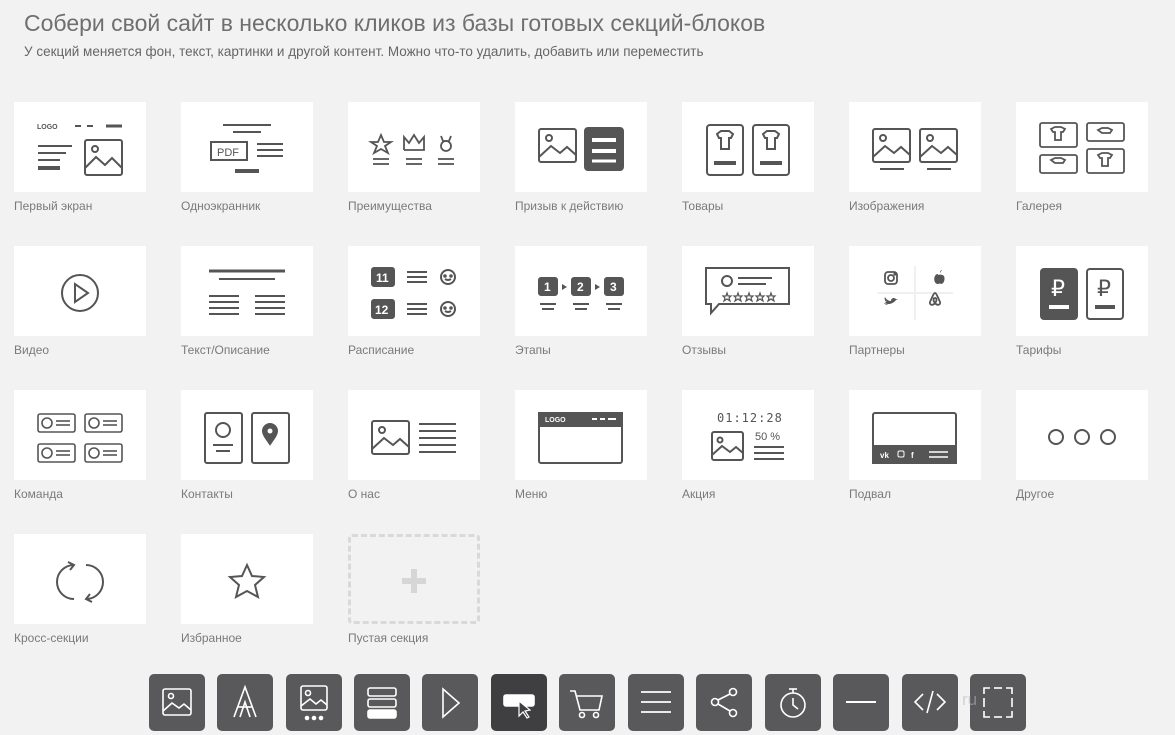 Image resolution: width=1175 pixels, height=735 pixels. I want to click on section-label: Отзывы, so click(704, 350).